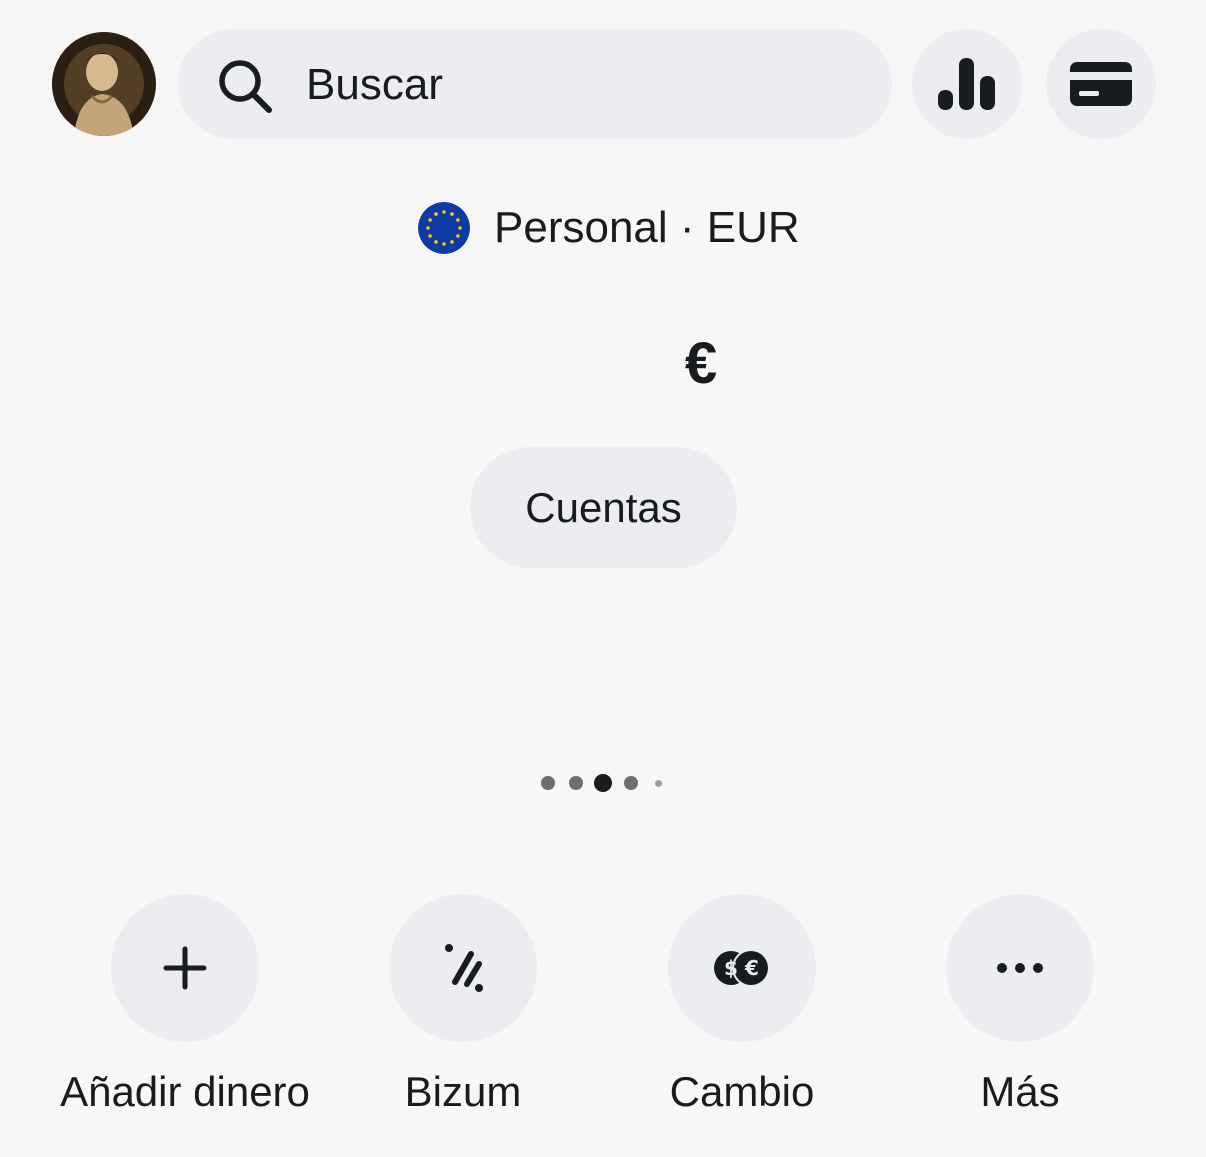 Image resolution: width=1206 pixels, height=1157 pixels. I want to click on add-money-action: Añadir dinero, so click(185, 1005).